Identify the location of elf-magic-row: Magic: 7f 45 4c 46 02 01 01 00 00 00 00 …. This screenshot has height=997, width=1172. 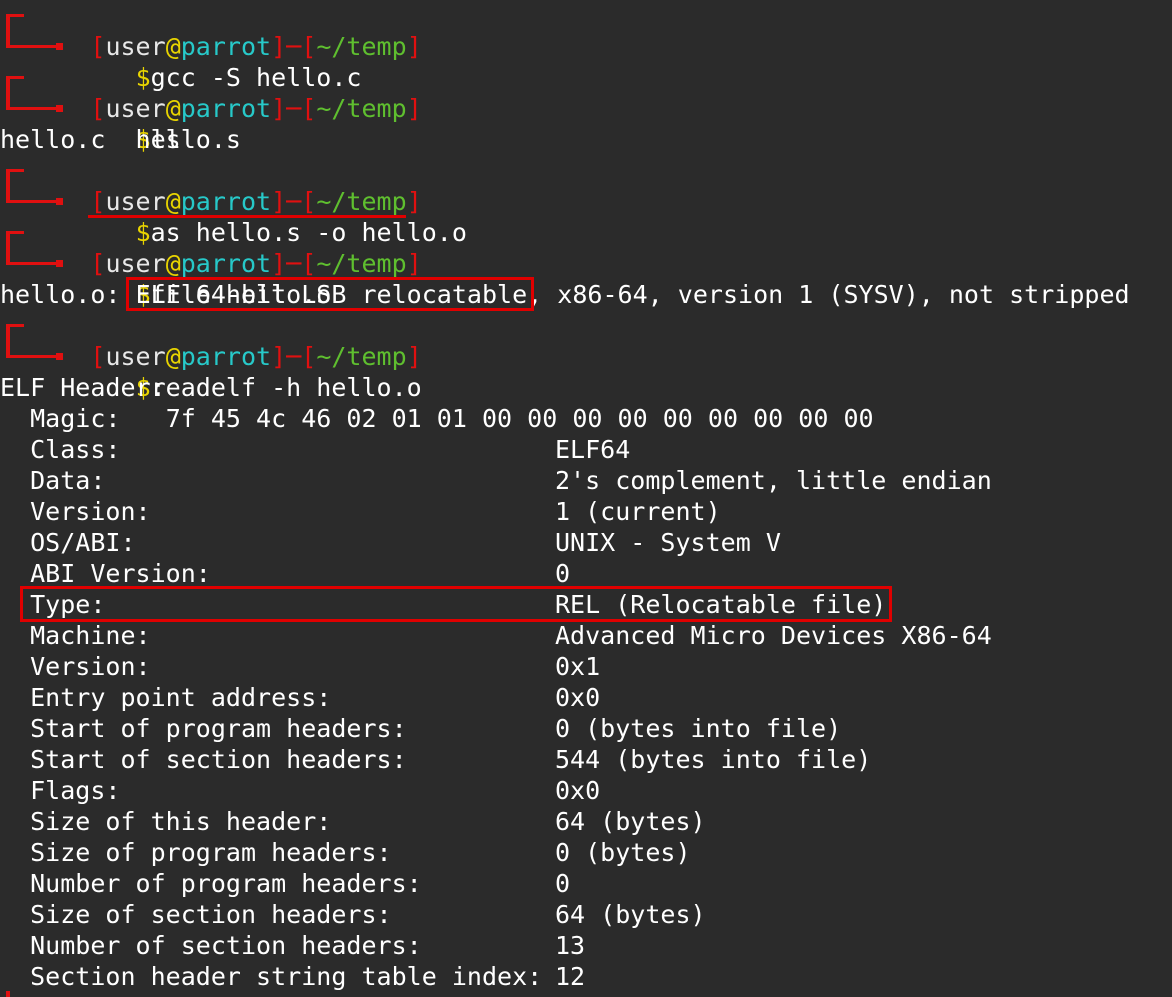
(437, 418).